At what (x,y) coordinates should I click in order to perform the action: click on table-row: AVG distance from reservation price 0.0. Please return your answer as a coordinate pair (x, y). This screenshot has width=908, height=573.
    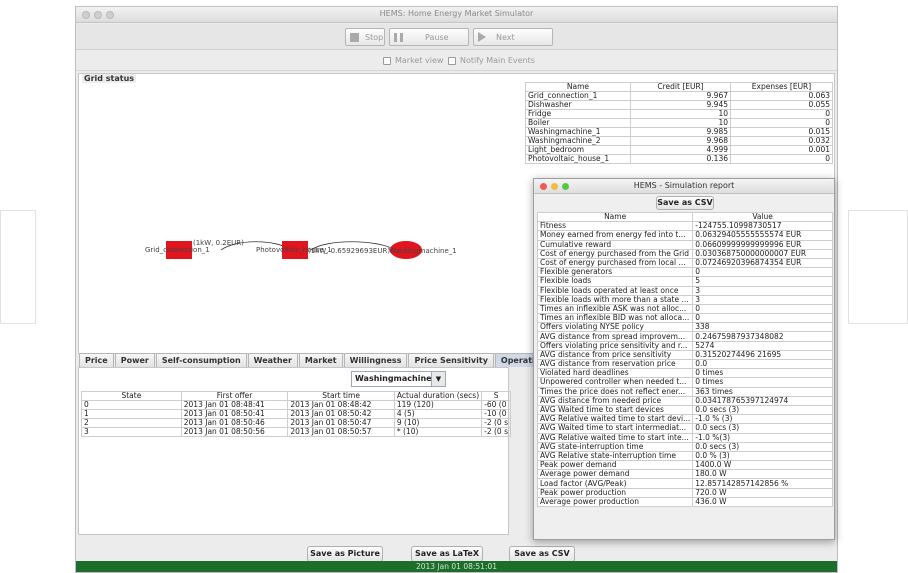
    Looking at the image, I should click on (684, 364).